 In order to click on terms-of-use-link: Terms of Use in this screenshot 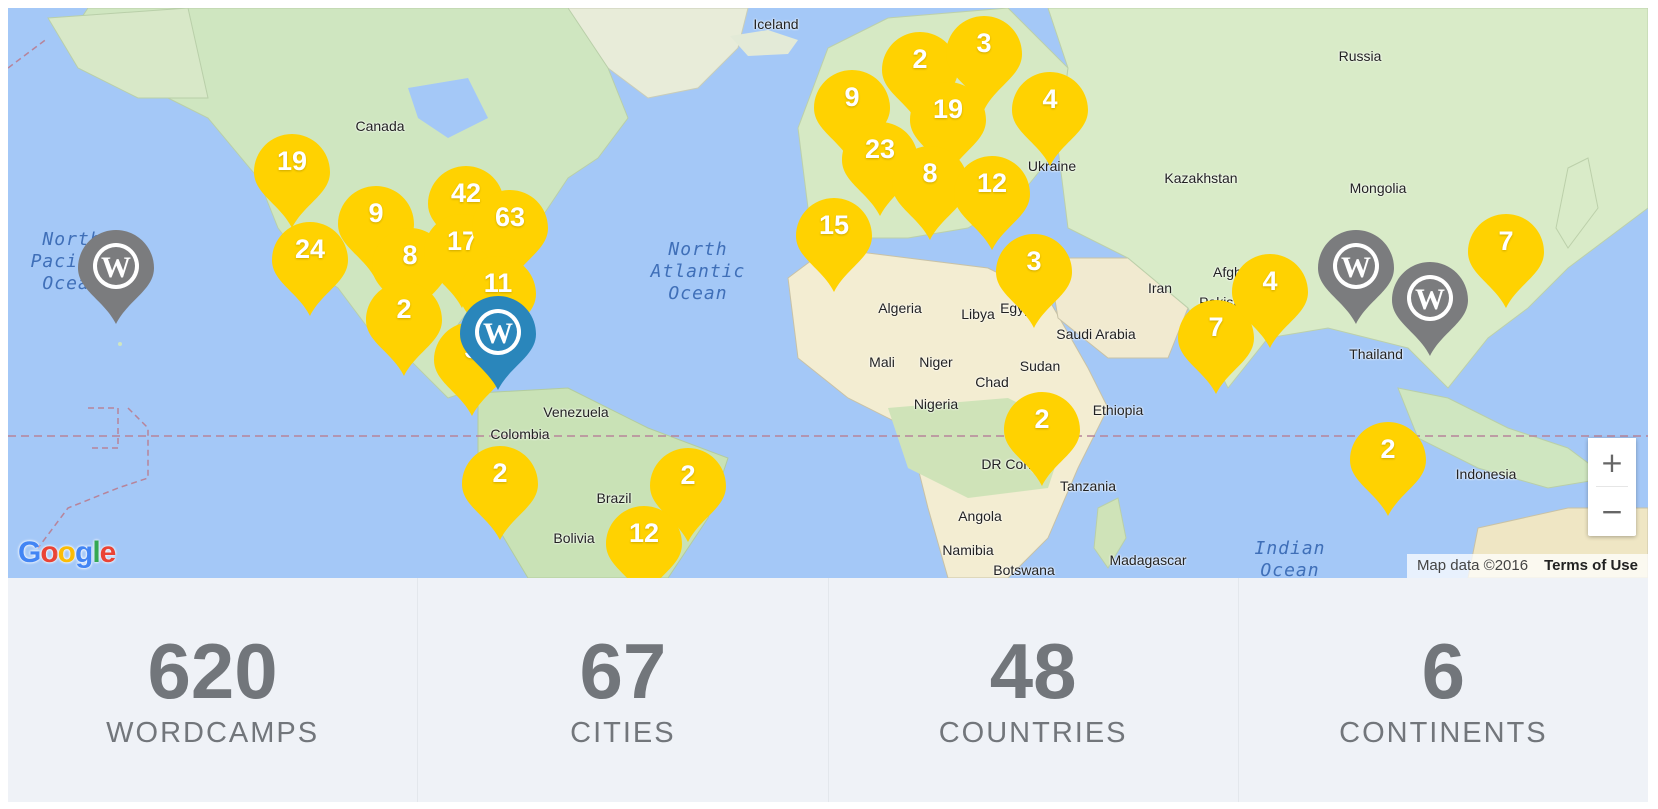, I will do `click(1591, 565)`.